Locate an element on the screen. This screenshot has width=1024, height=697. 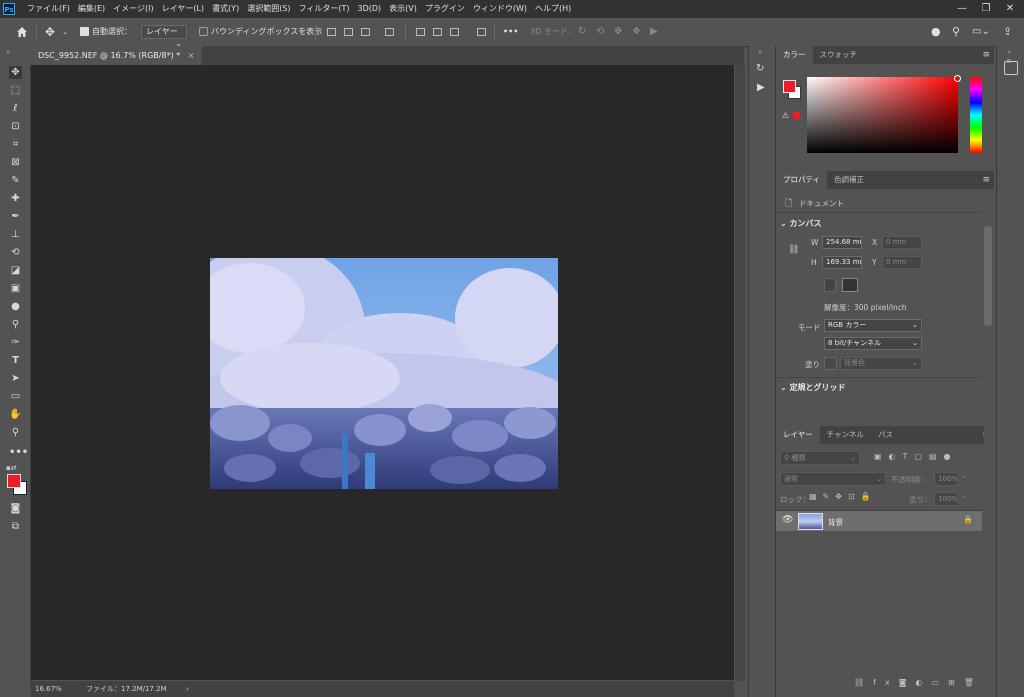
landscape-orientation-icon is located at coordinates (850, 285).